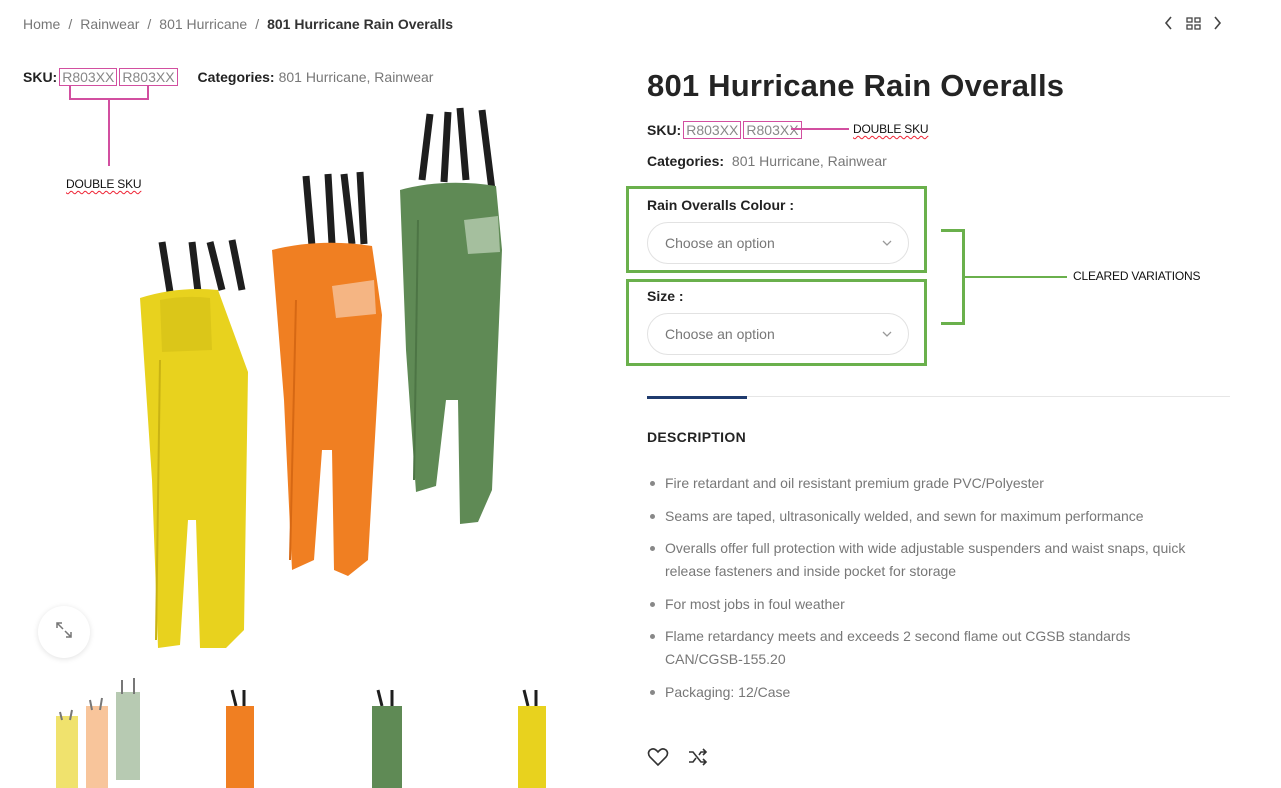 This screenshot has width=1281, height=788. What do you see at coordinates (720, 334) in the screenshot?
I see `size-select-value: Choose an option` at bounding box center [720, 334].